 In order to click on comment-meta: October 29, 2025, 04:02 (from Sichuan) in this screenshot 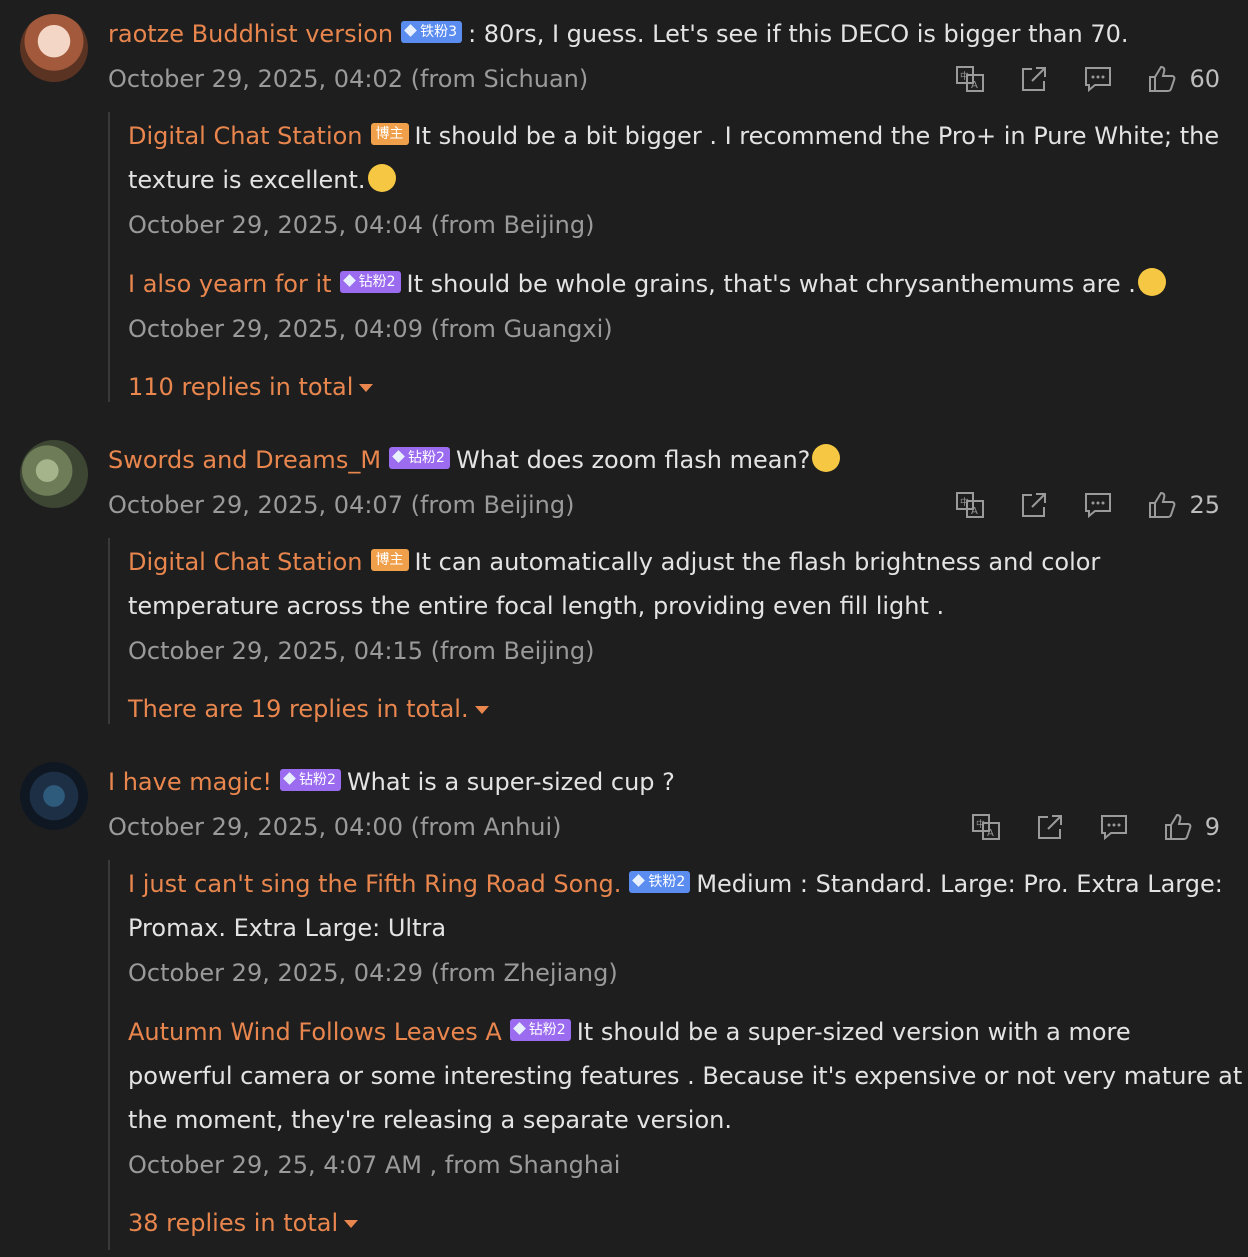, I will do `click(348, 79)`.